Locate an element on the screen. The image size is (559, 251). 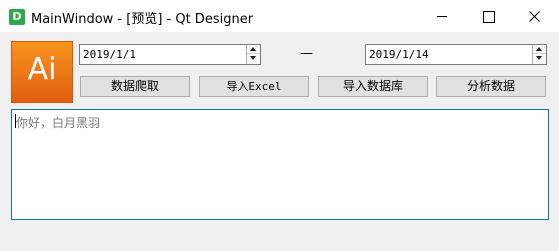
import-database-button: 导入数据库 is located at coordinates (373, 86).